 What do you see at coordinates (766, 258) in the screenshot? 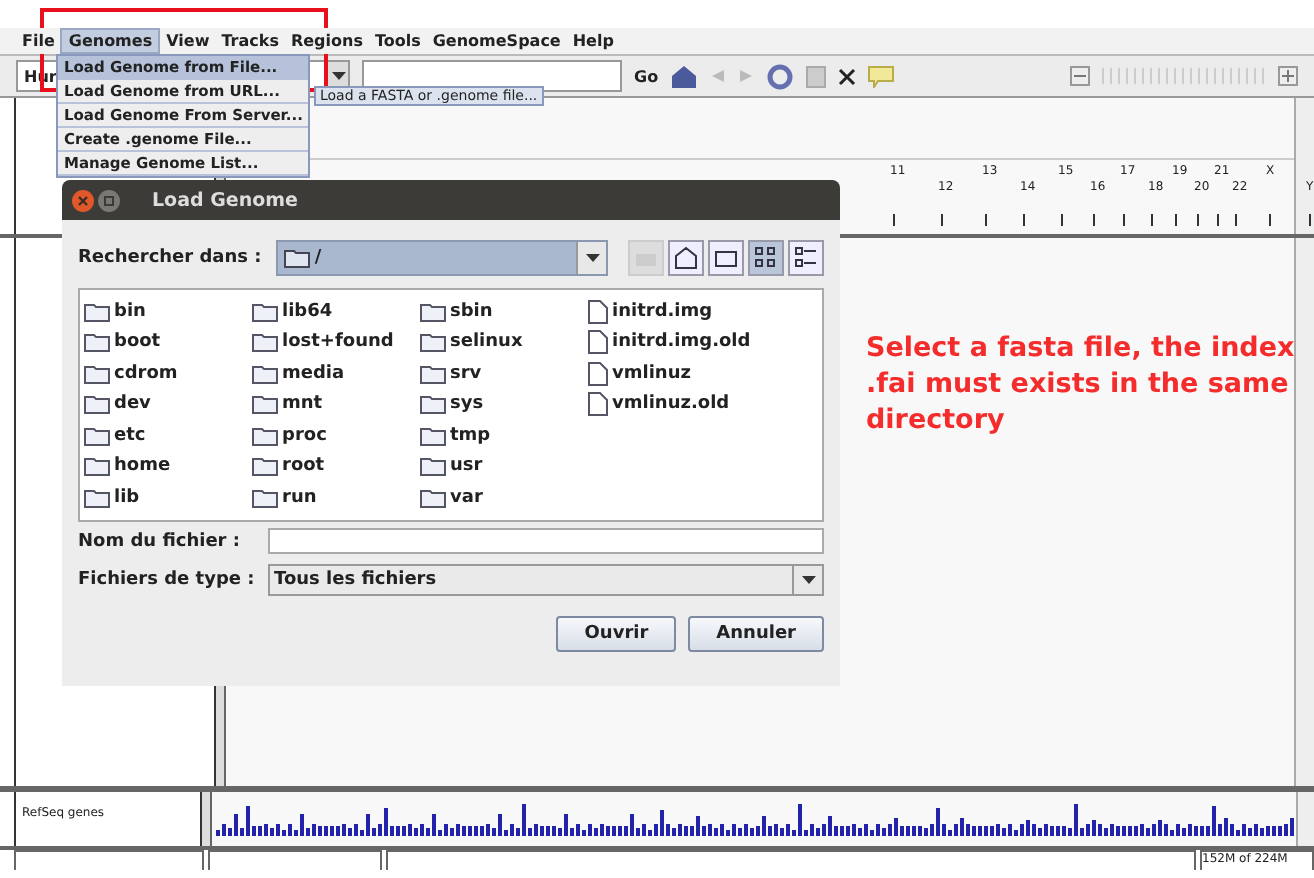
I see `list-view-icon` at bounding box center [766, 258].